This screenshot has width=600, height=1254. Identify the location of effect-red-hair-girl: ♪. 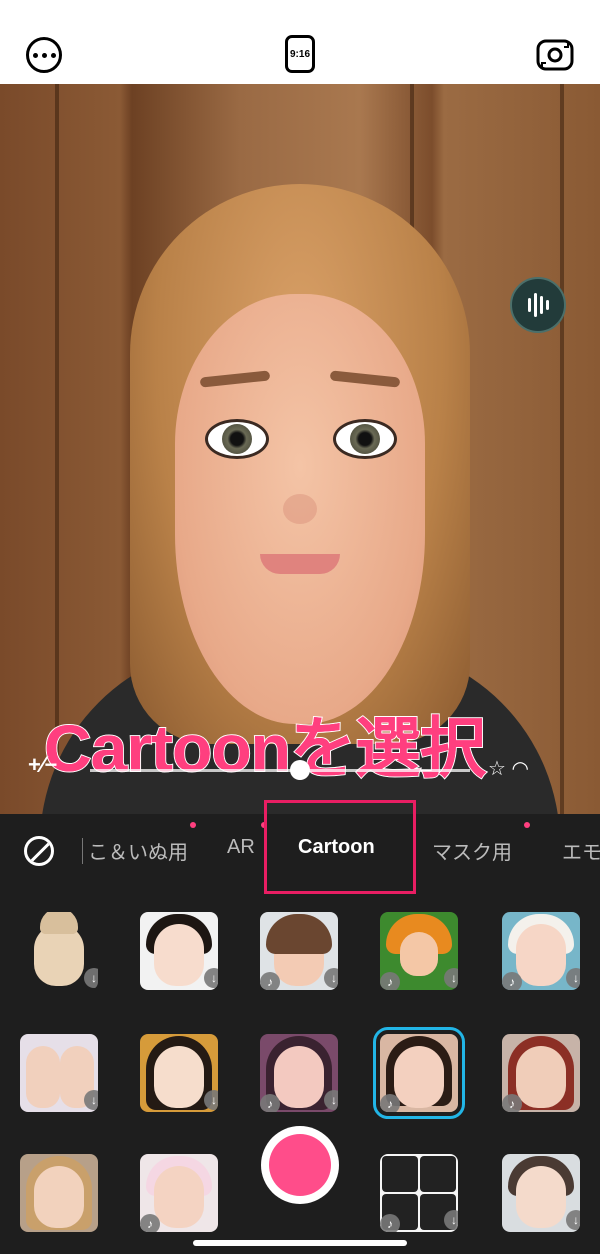
(541, 1073).